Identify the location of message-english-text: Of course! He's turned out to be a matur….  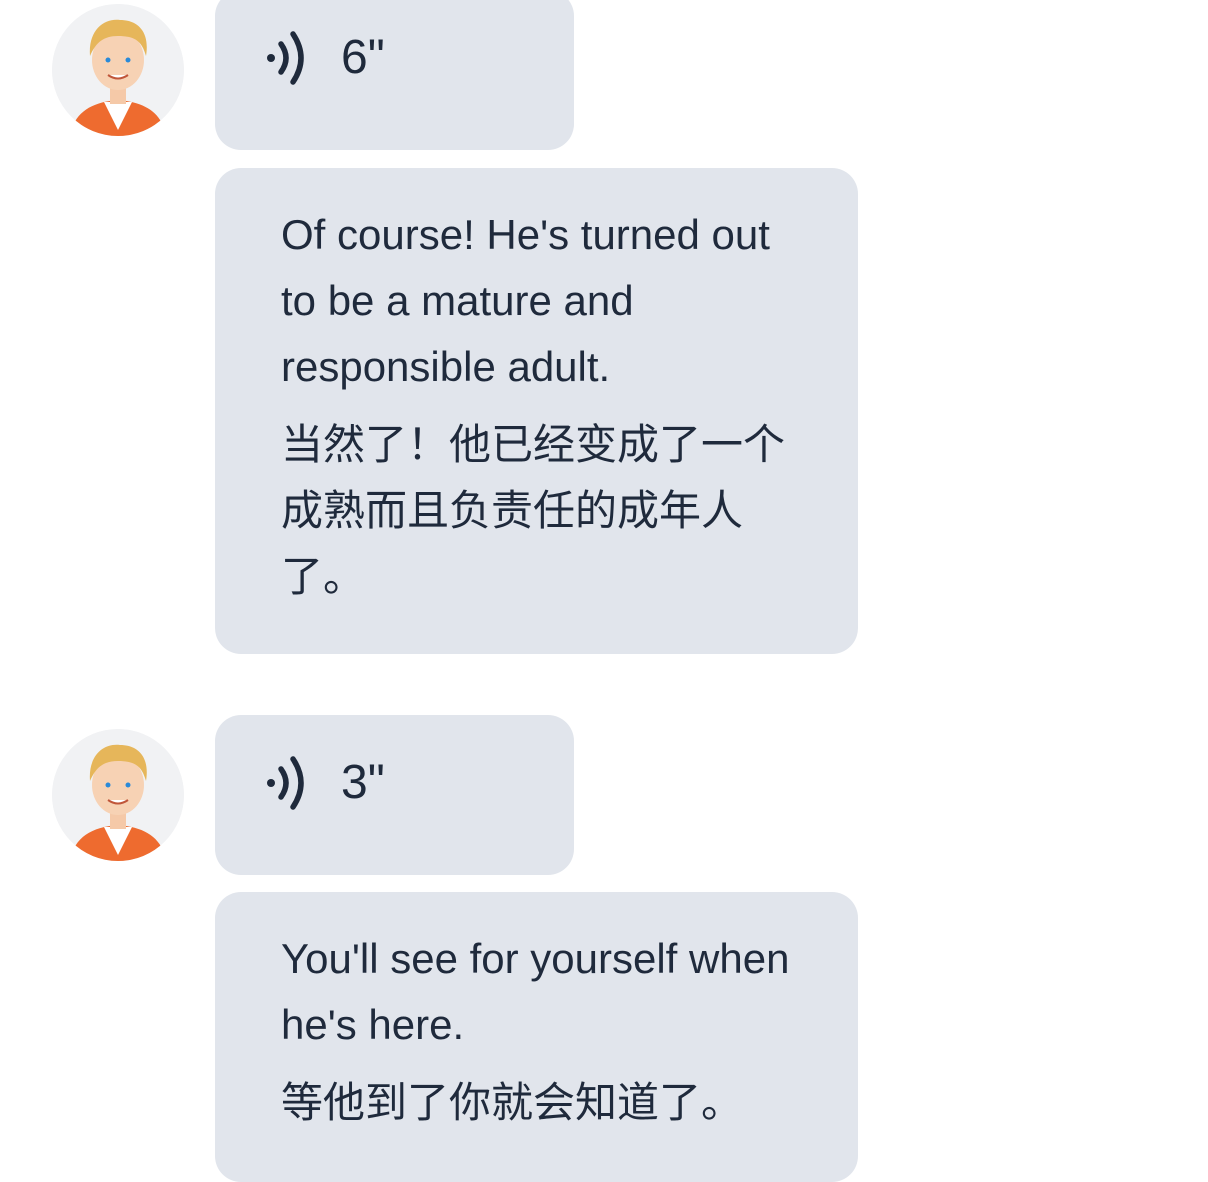
(525, 300).